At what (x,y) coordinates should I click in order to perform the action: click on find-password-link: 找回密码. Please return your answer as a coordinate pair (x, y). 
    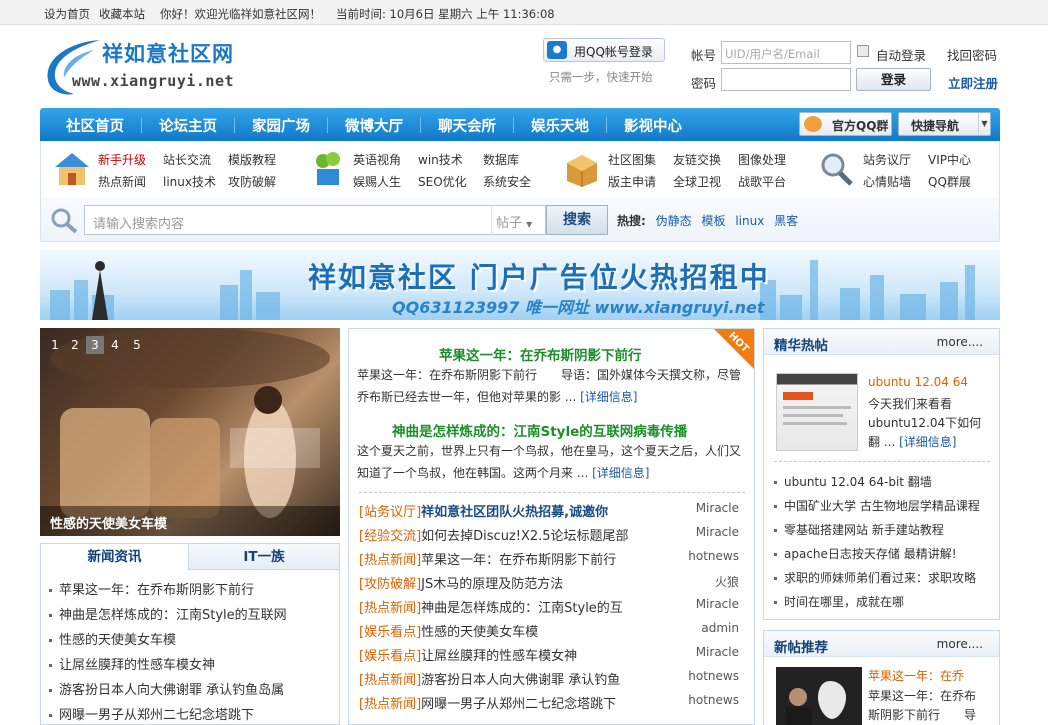
    Looking at the image, I should click on (972, 54).